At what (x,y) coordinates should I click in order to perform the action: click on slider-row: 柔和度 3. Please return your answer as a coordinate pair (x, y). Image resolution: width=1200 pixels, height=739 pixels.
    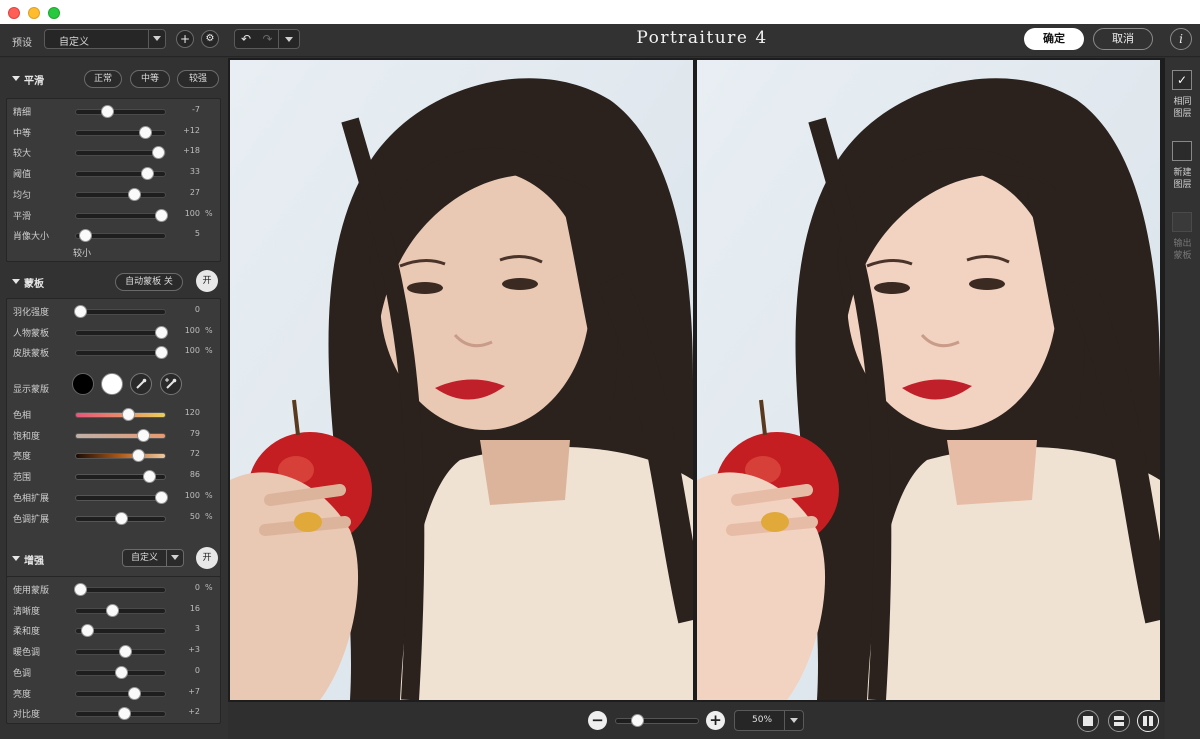
    Looking at the image, I should click on (114, 629).